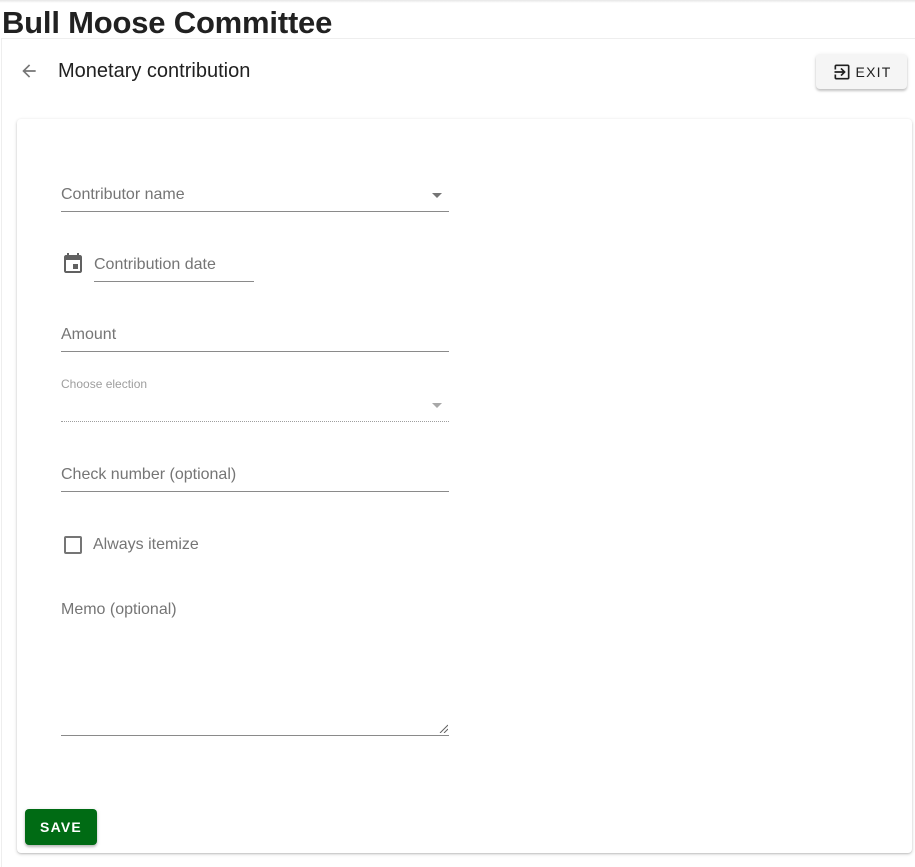 The width and height of the screenshot is (915, 867). I want to click on amount-label: Amount, so click(89, 334).